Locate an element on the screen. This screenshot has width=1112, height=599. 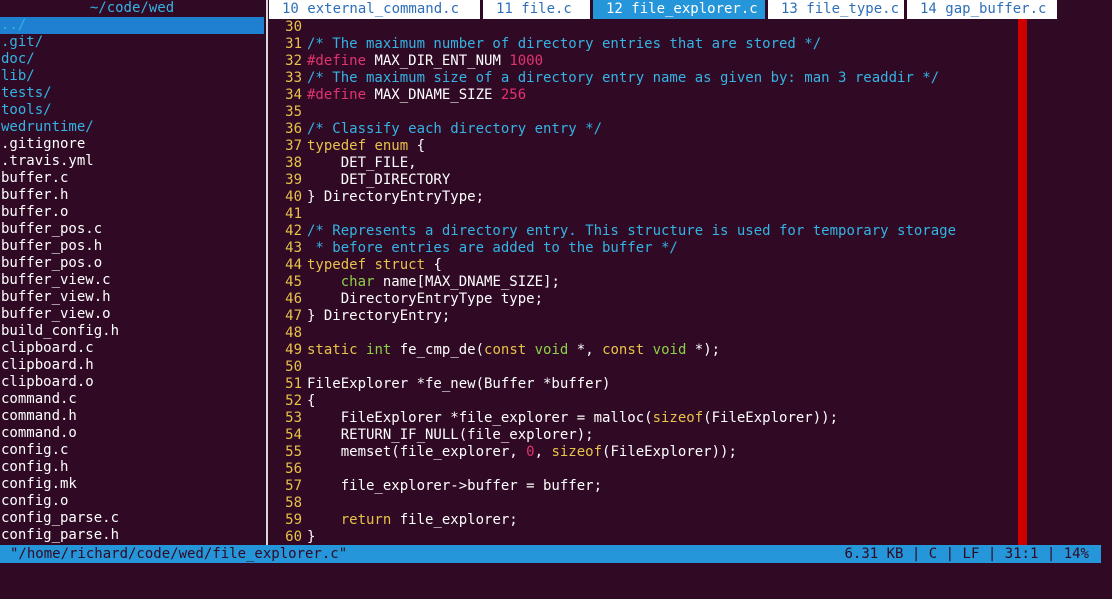
file-item: config_parse.c is located at coordinates (132, 518).